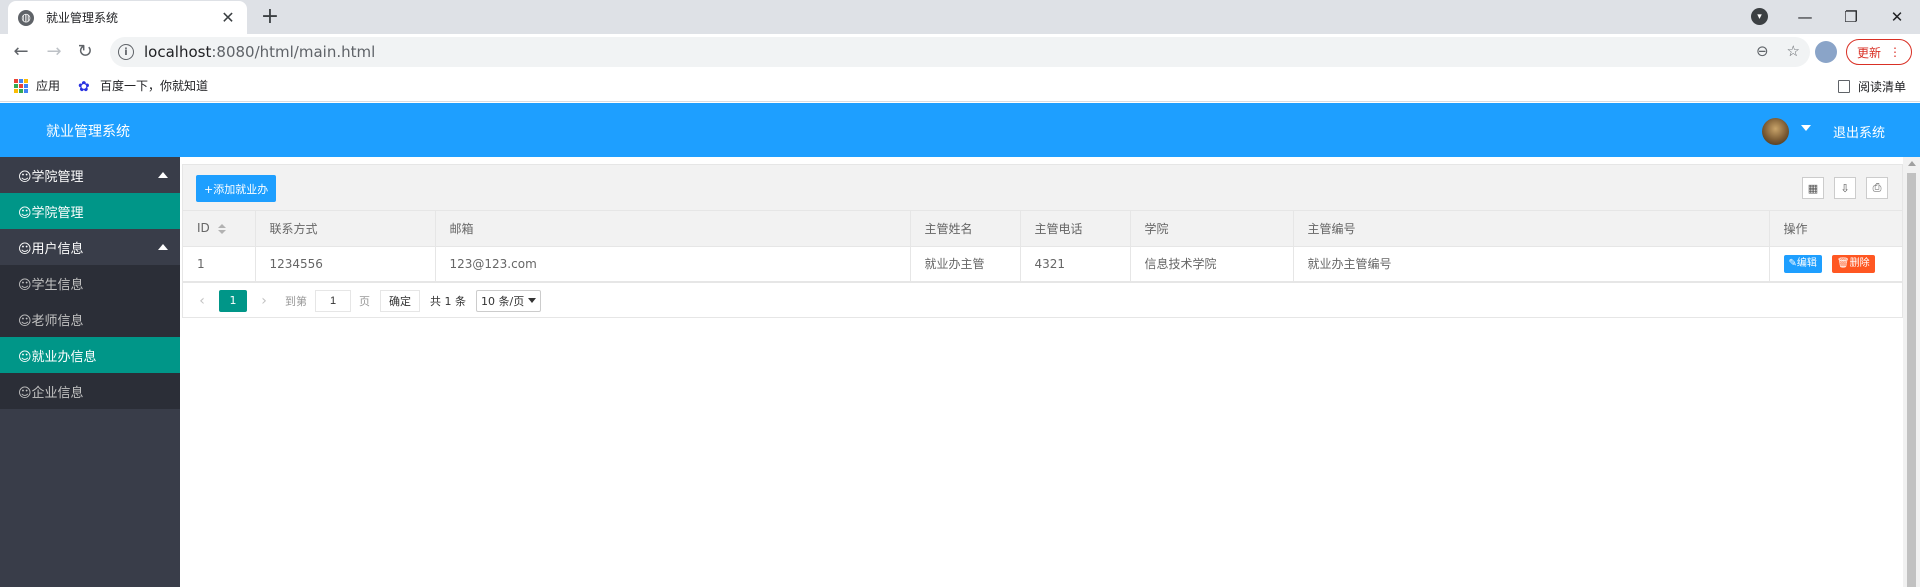 The image size is (1920, 587). Describe the element at coordinates (448, 301) in the screenshot. I see `total-count: 共 1 条` at that location.